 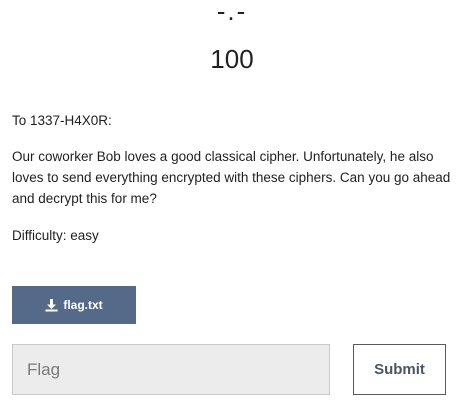 I want to click on challenge-name: -.-, so click(x=232, y=13).